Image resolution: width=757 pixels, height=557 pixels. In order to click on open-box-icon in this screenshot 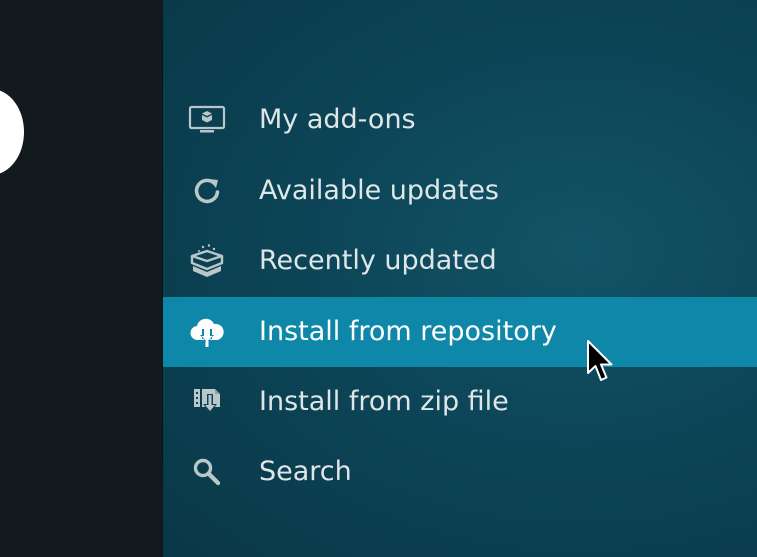, I will do `click(207, 261)`.